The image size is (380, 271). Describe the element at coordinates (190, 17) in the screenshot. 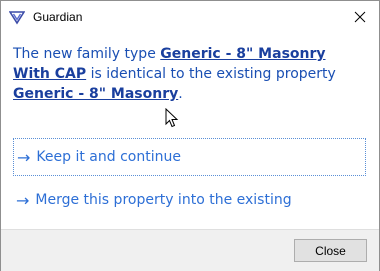

I see `title-bar: Guardian` at that location.